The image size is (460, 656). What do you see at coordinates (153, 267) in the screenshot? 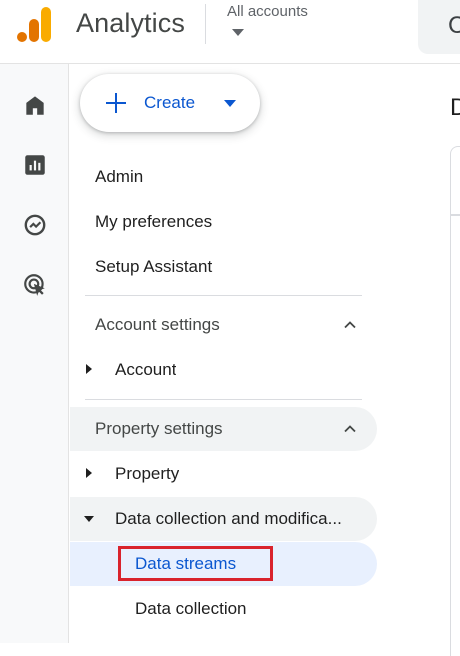
I see `menu-item-setup-assistant: Setup Assistant` at bounding box center [153, 267].